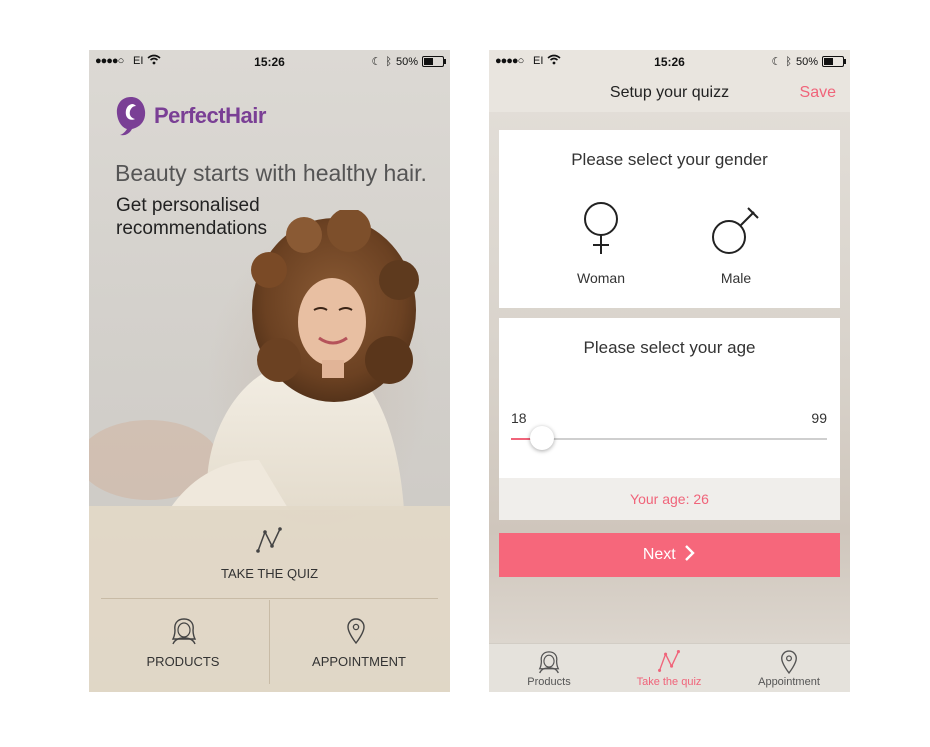 The image size is (930, 747). What do you see at coordinates (183, 645) in the screenshot?
I see `products-button: PRODUCTS` at bounding box center [183, 645].